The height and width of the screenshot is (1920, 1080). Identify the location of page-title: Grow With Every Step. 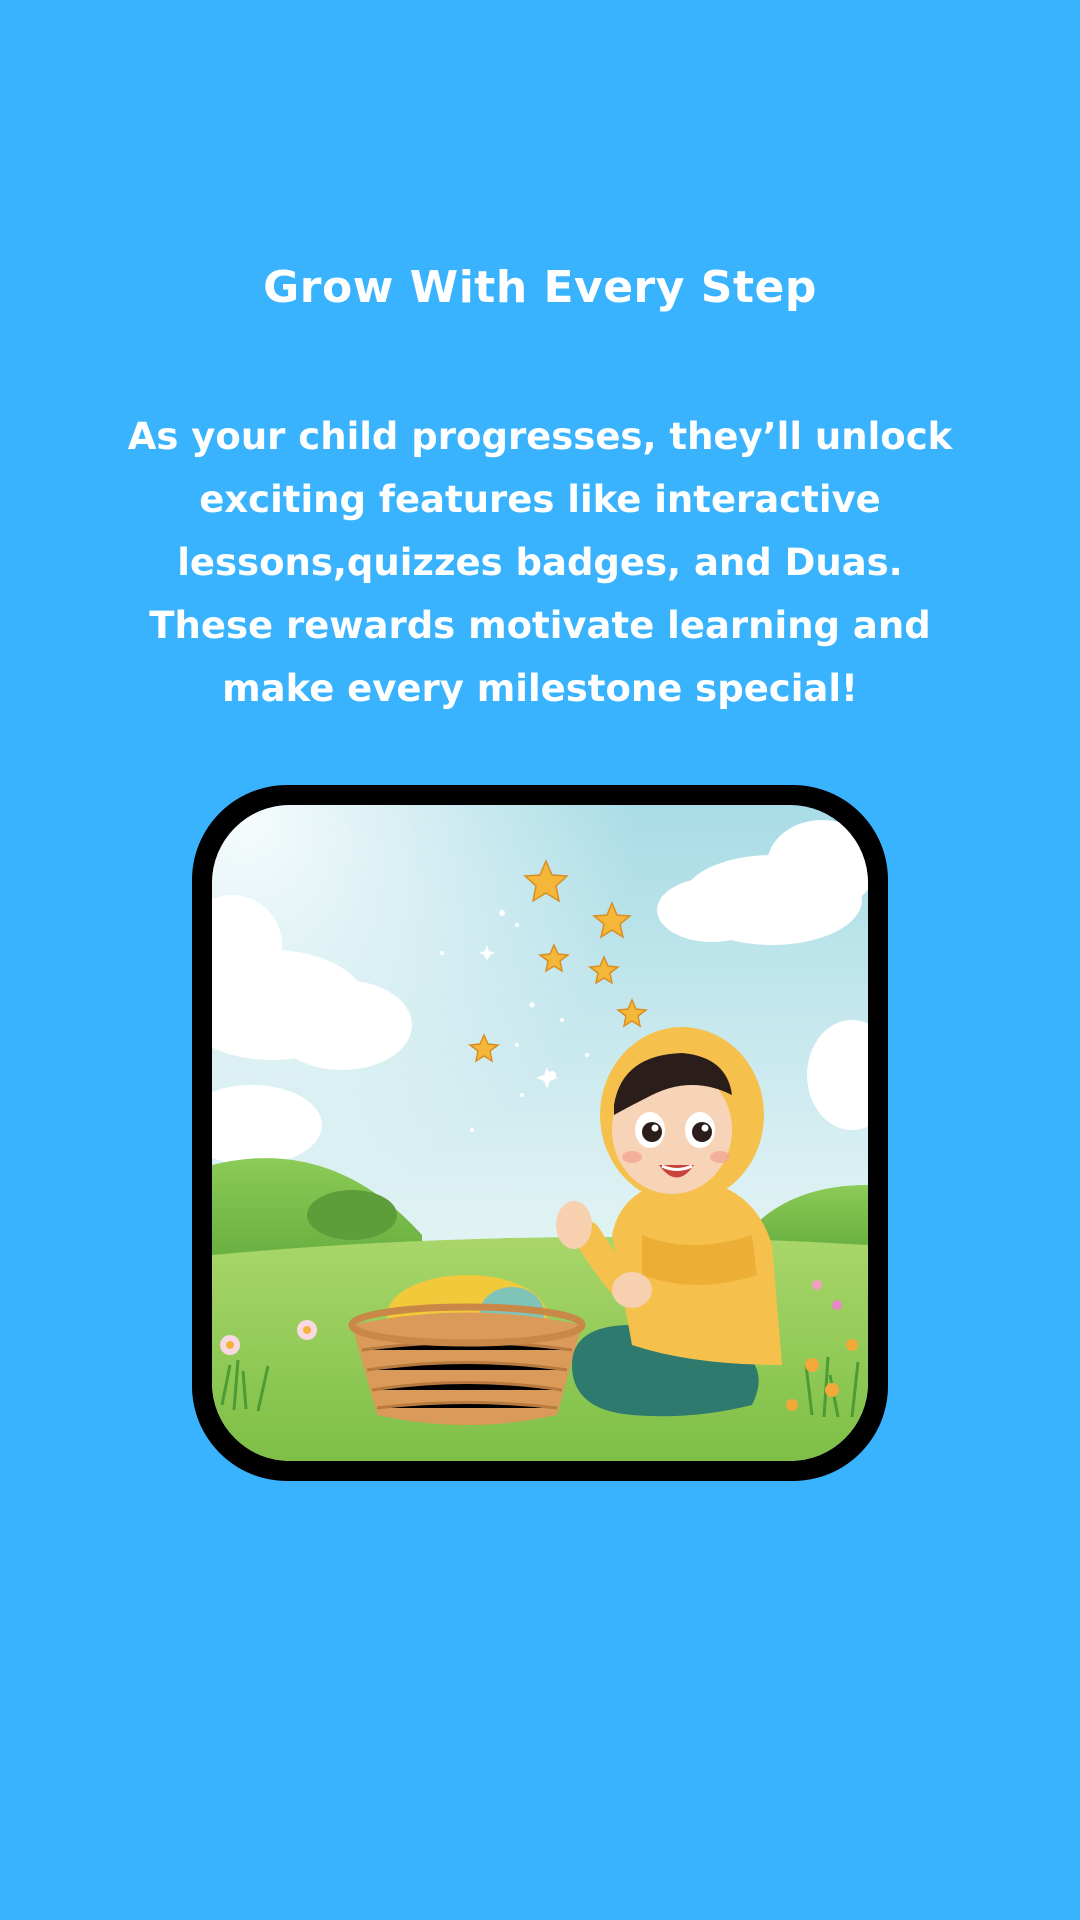
(540, 287).